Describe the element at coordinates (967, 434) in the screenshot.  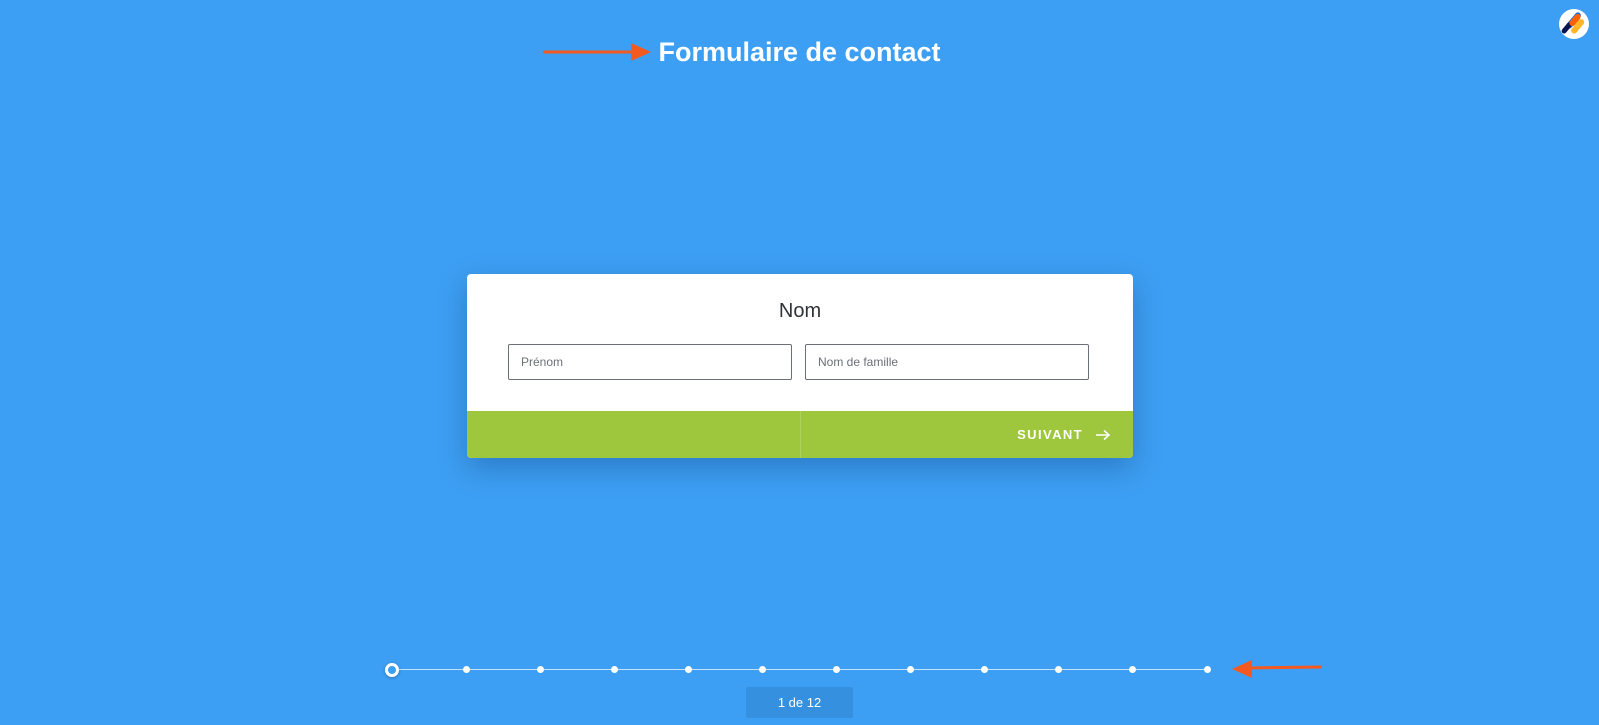
I see `next-button: SUIVANT` at that location.